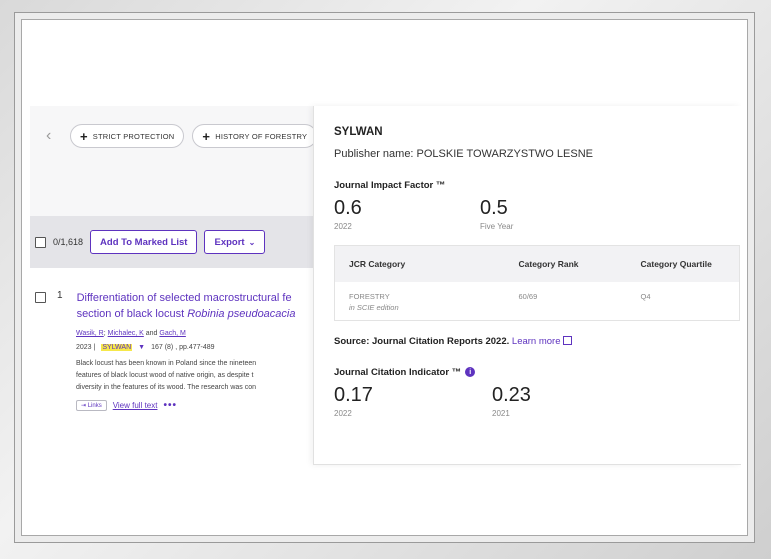  Describe the element at coordinates (198, 405) in the screenshot. I see `record-actions: ⇥ Links View full text •••` at that location.